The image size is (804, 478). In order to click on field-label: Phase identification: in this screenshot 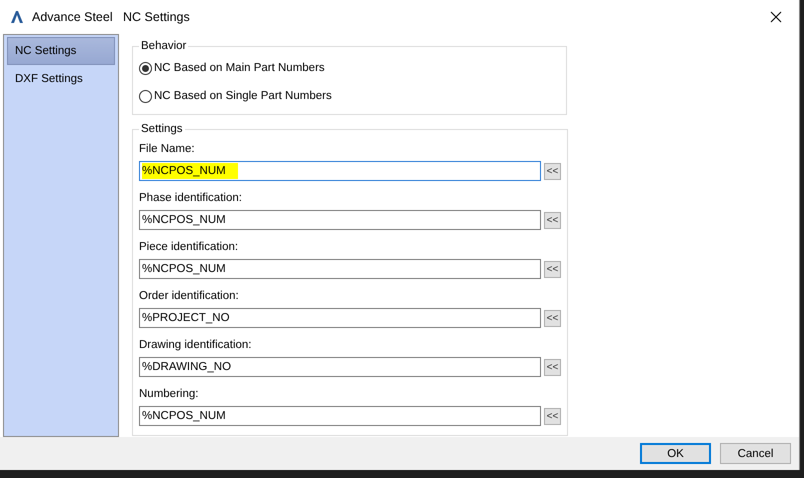, I will do `click(191, 198)`.